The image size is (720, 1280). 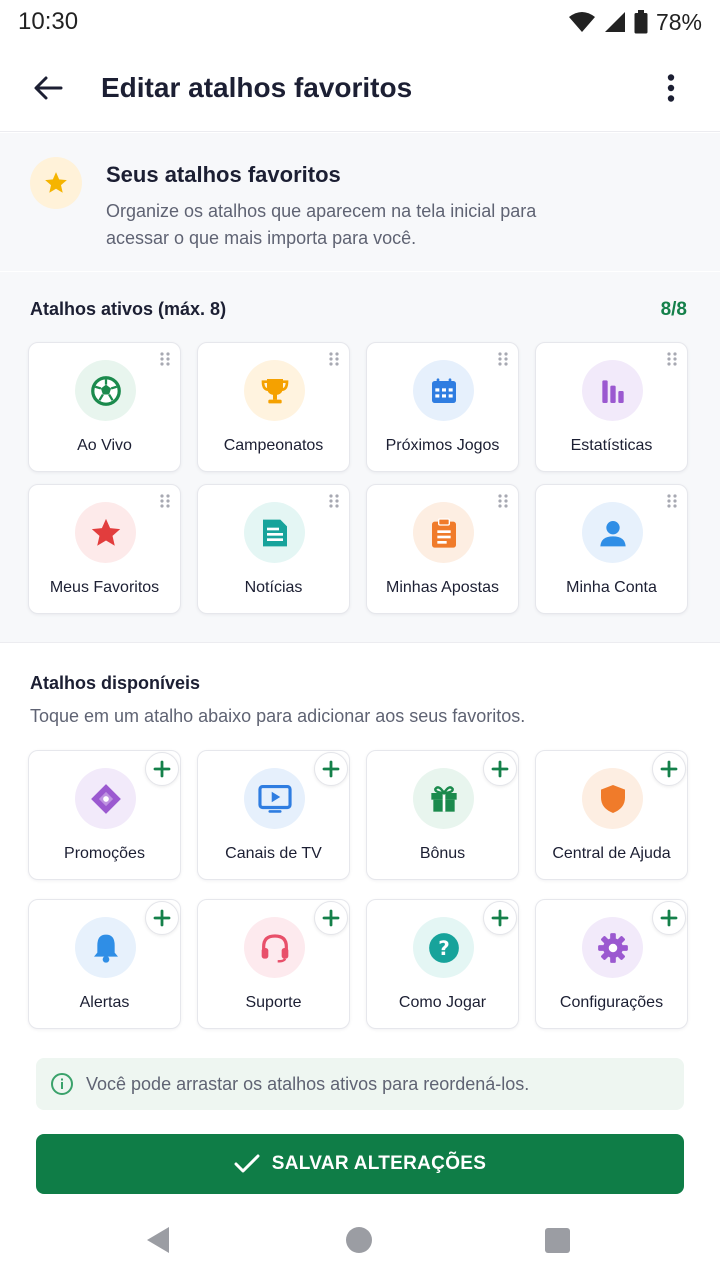 What do you see at coordinates (104, 549) in the screenshot?
I see `shortcut-card-meus-favoritos: Meus Favoritos` at bounding box center [104, 549].